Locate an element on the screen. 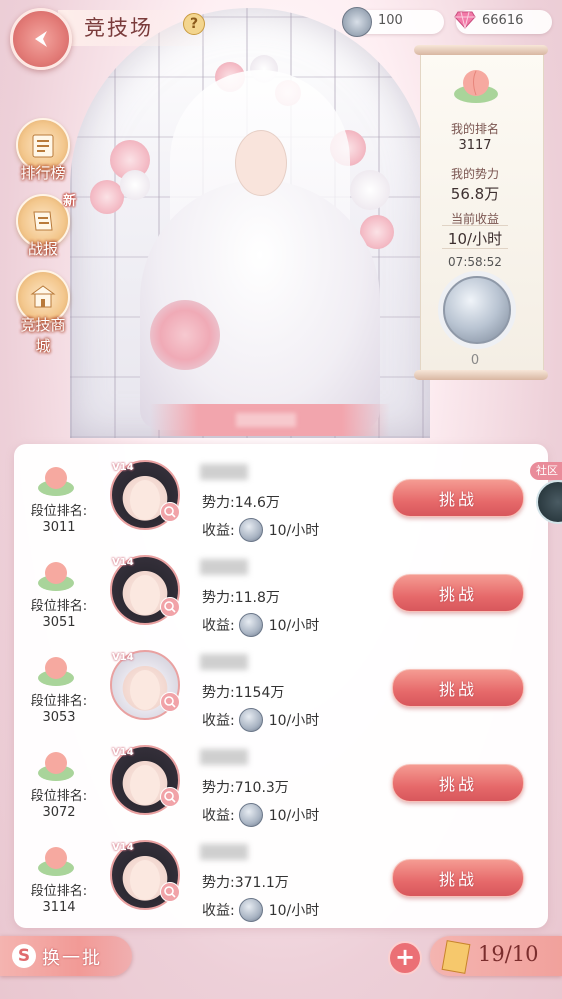 This screenshot has height=999, width=562. community-tab: 社区 is located at coordinates (546, 497).